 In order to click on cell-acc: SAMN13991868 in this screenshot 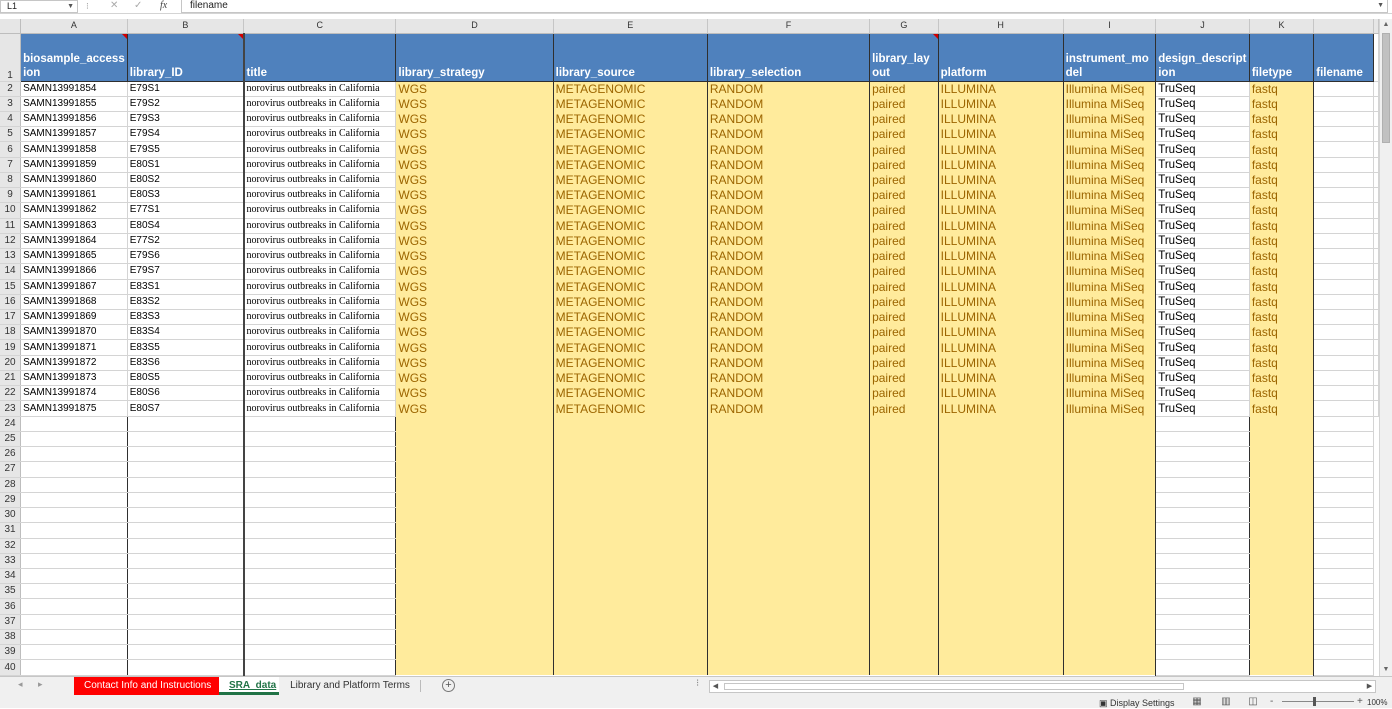, I will do `click(74, 302)`.